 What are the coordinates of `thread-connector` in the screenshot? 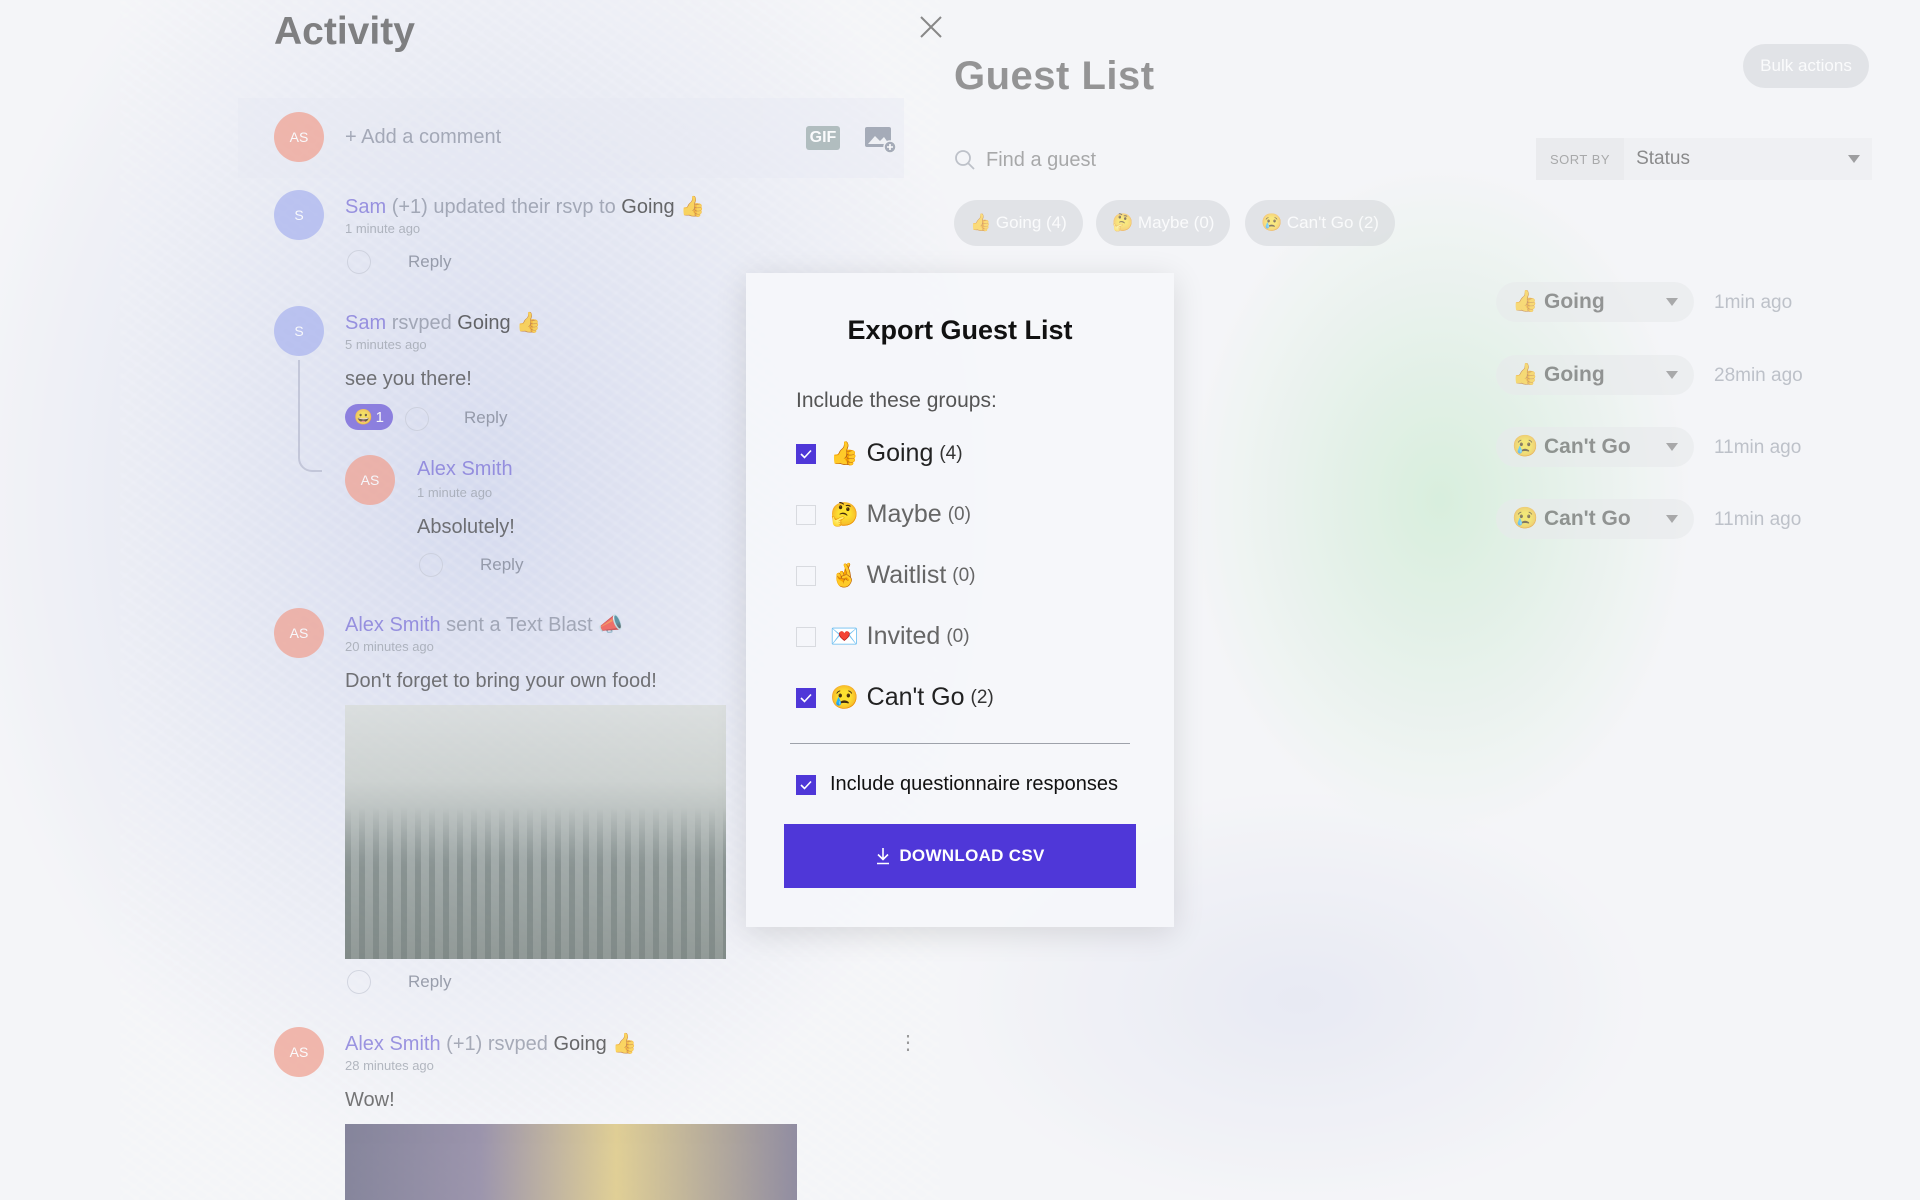 It's located at (310, 416).